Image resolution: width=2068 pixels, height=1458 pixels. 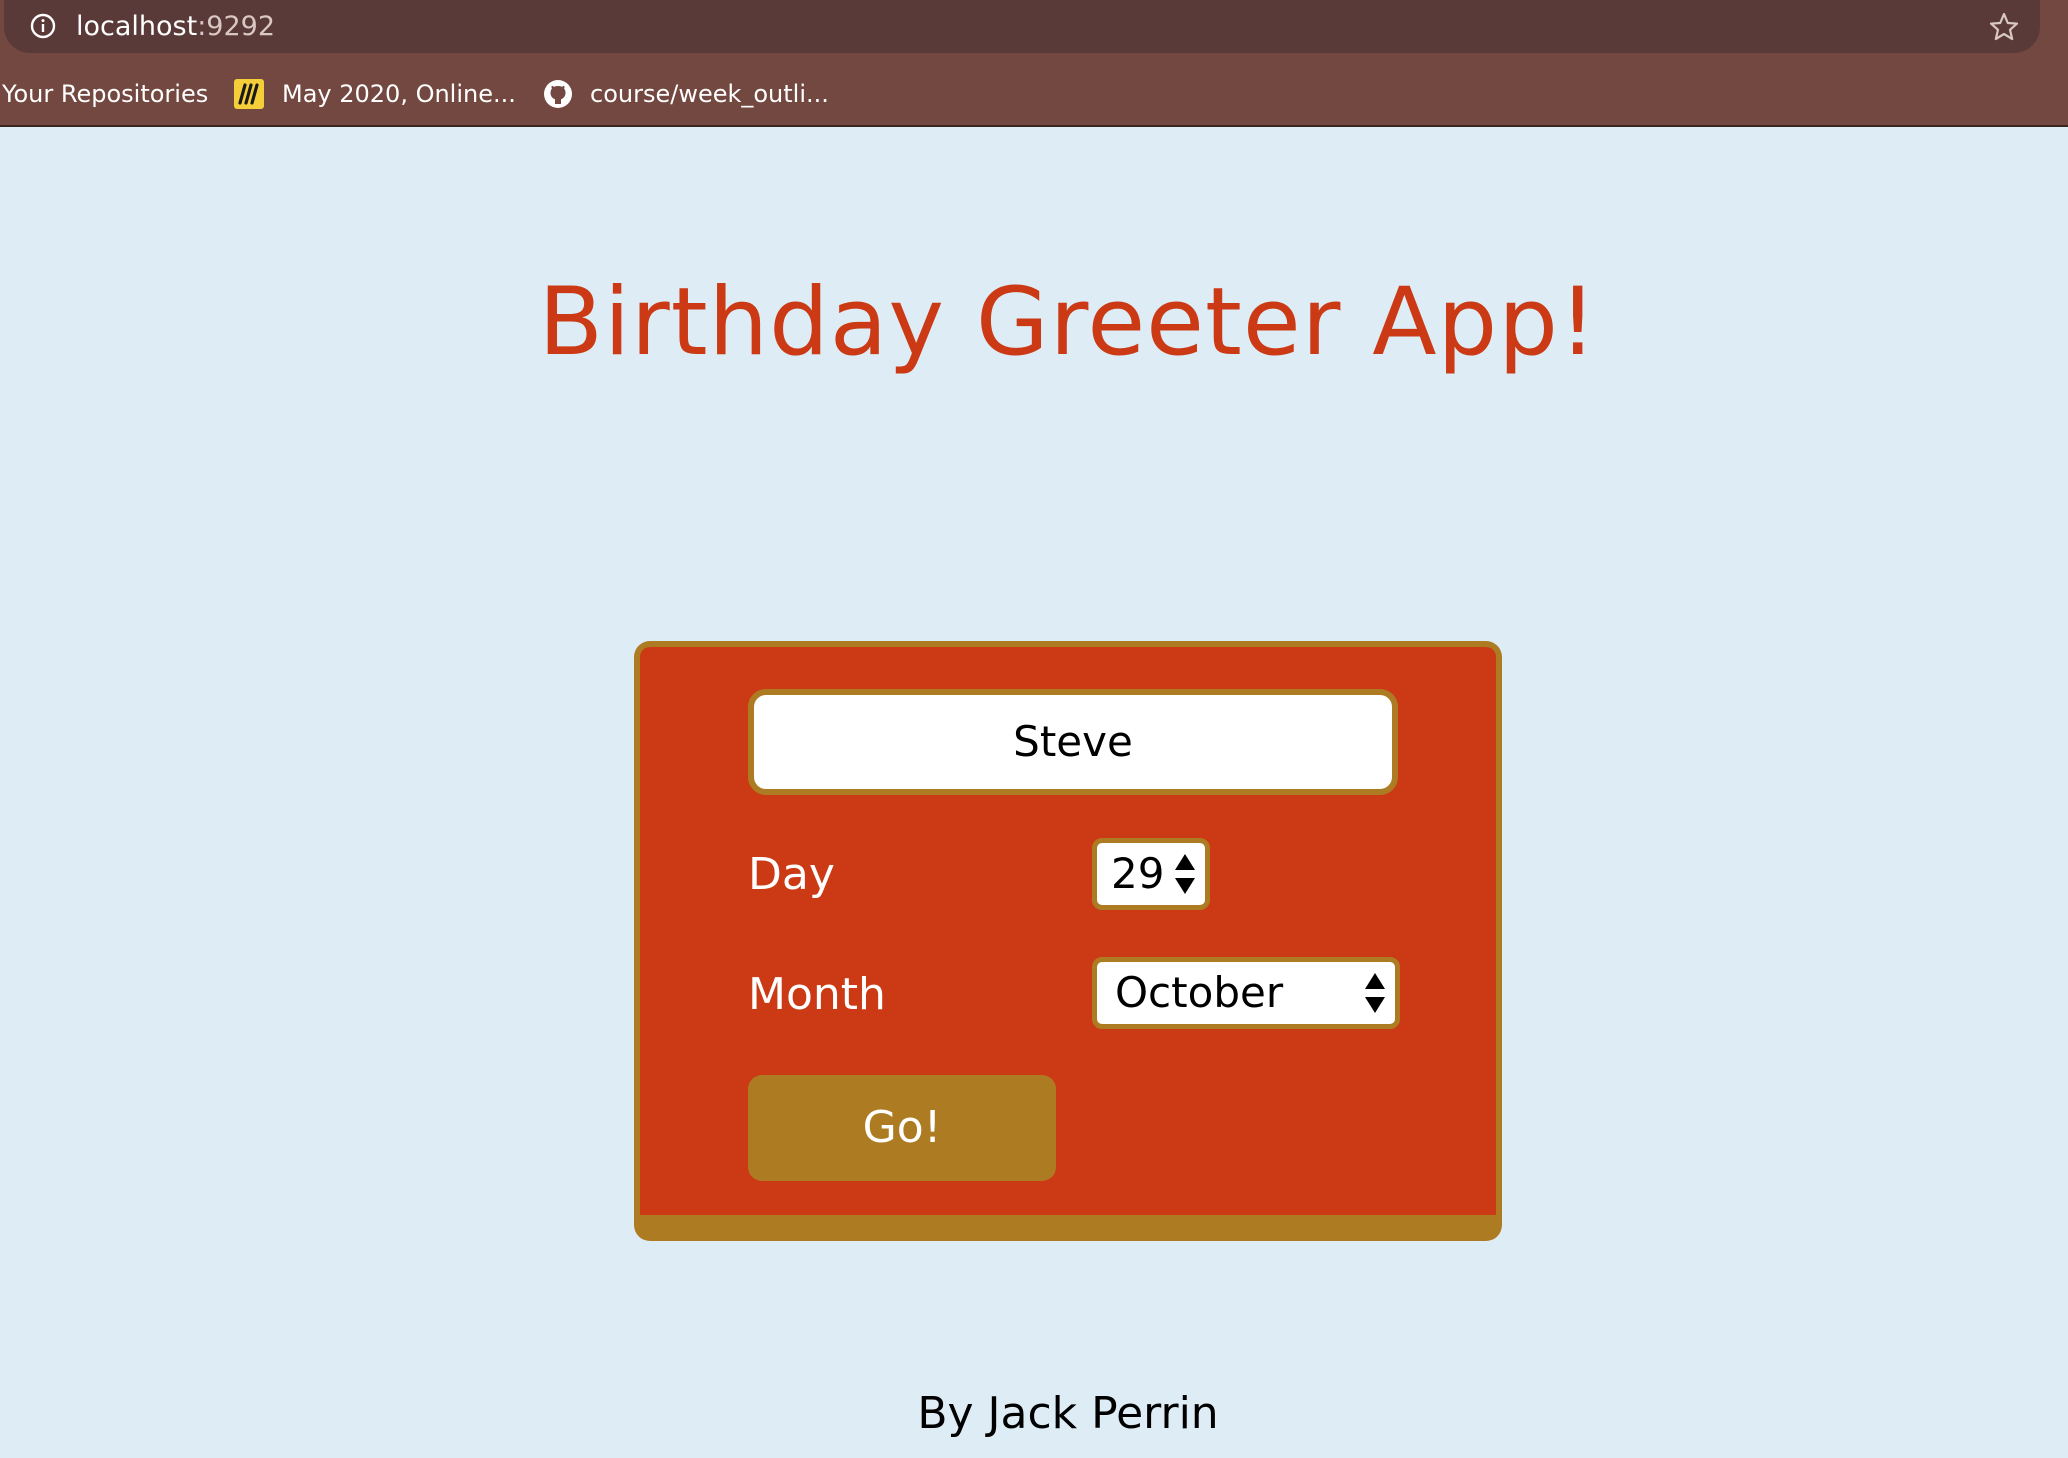 What do you see at coordinates (1199, 992) in the screenshot?
I see `month-value: October` at bounding box center [1199, 992].